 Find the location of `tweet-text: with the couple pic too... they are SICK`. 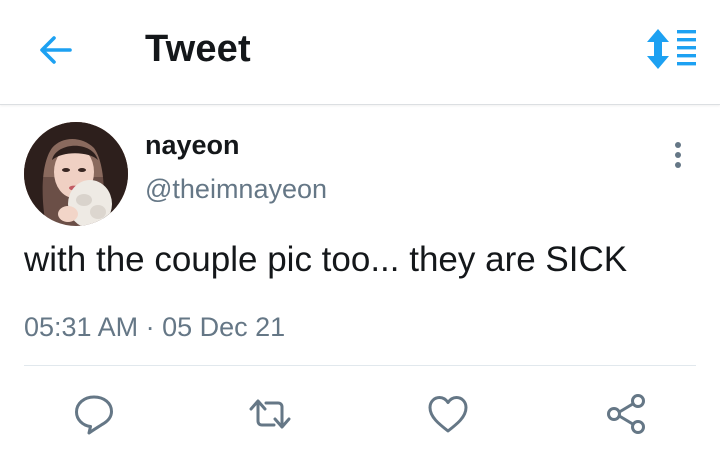

tweet-text: with the couple pic too... they are SICK is located at coordinates (326, 259).